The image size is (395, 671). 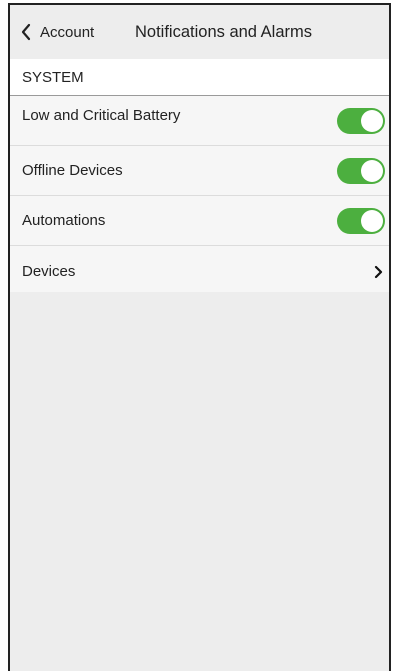 I want to click on chevron-left-icon, so click(x=26, y=32).